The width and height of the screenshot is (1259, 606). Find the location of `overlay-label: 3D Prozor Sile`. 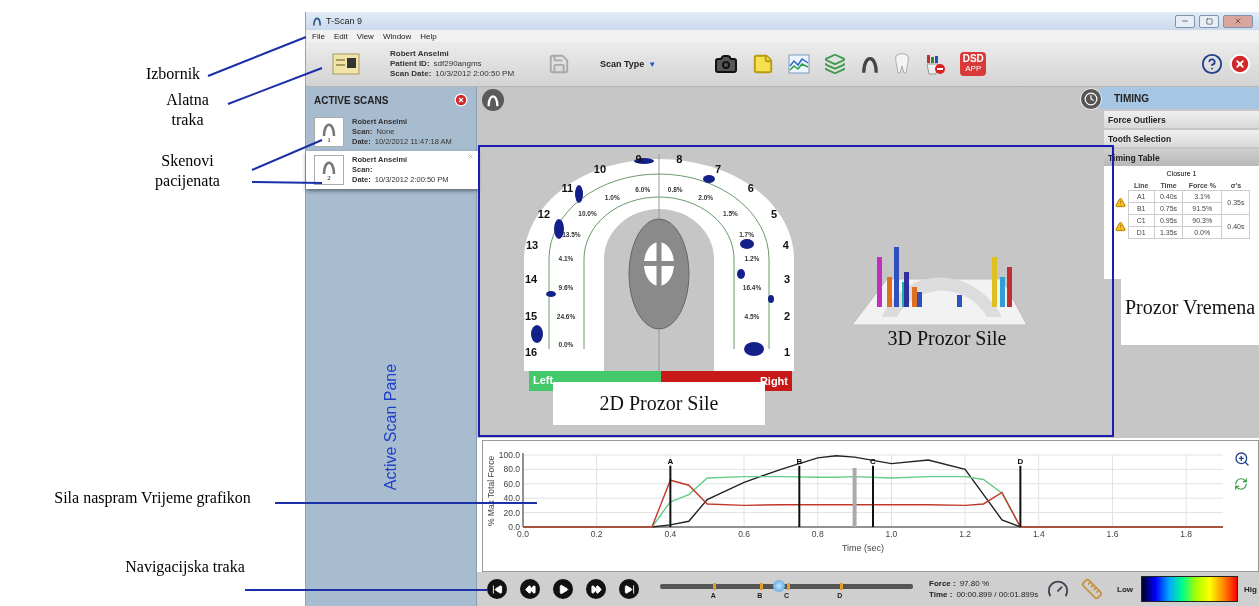

overlay-label: 3D Prozor Sile is located at coordinates (947, 338).